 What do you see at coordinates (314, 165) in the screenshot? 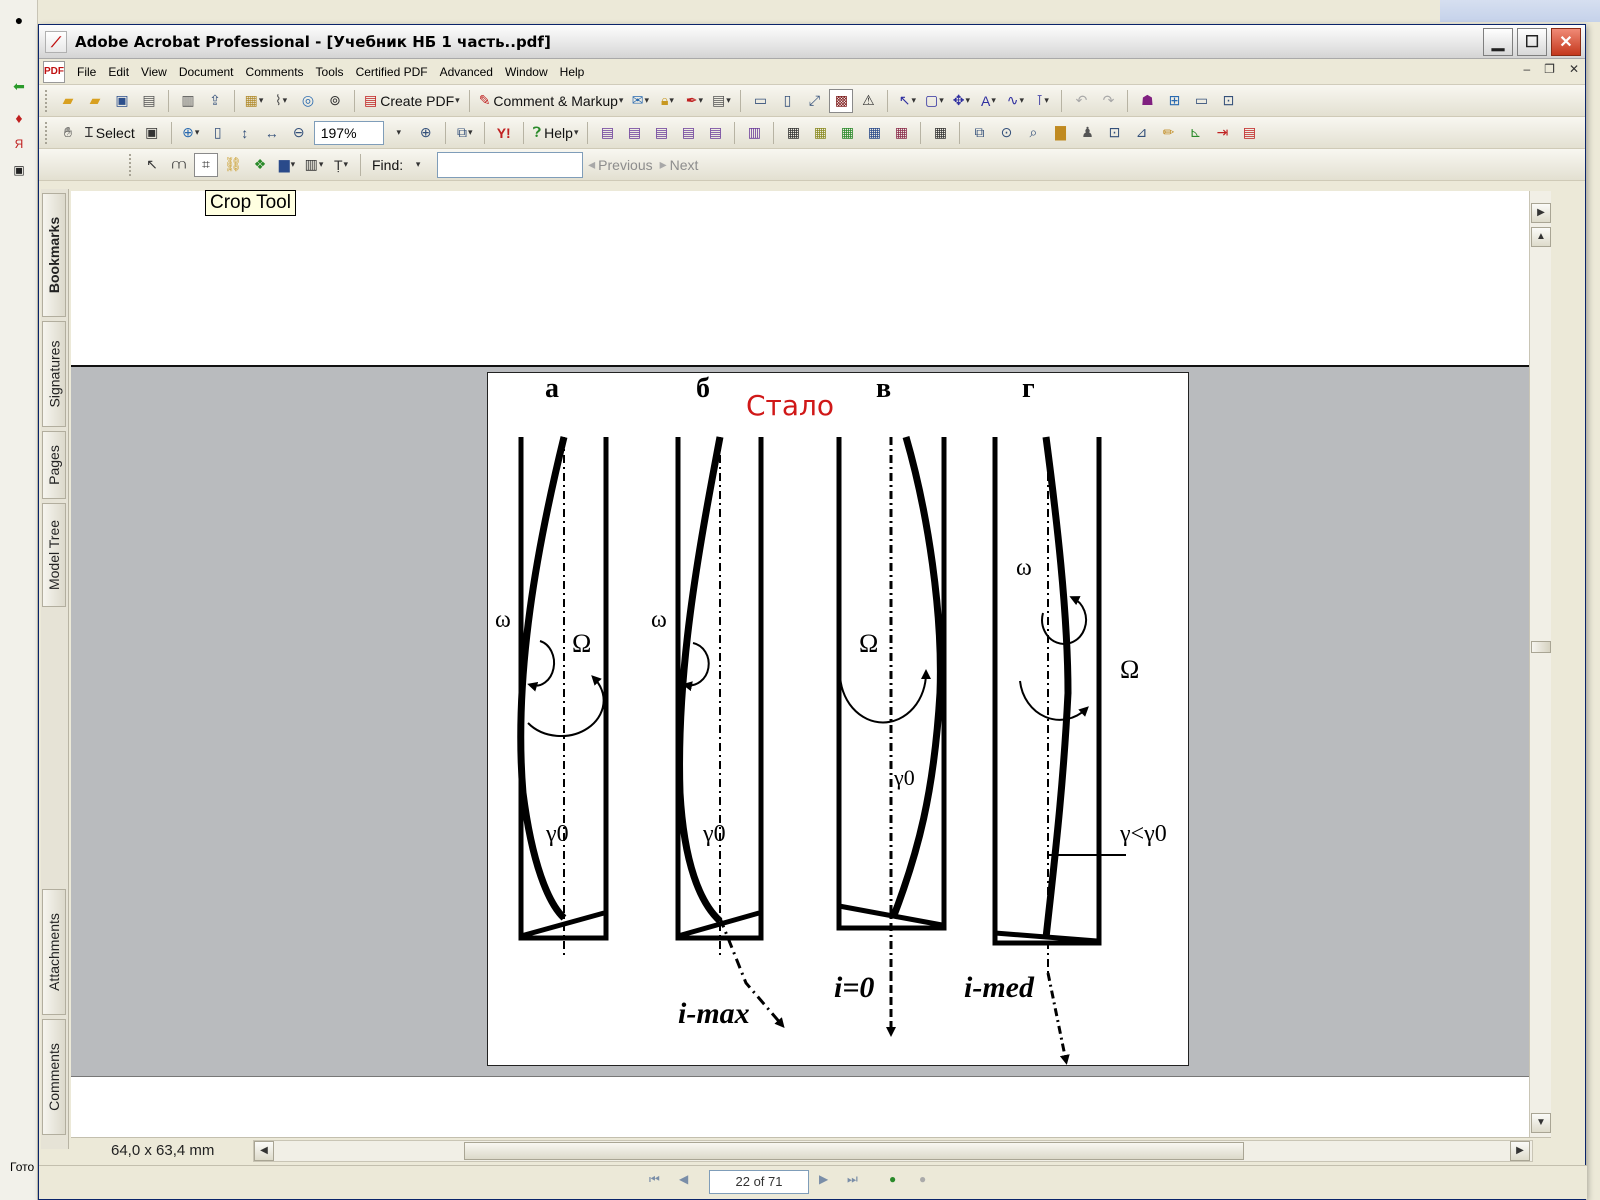
I see `movie-tool-icon: ▥` at bounding box center [314, 165].